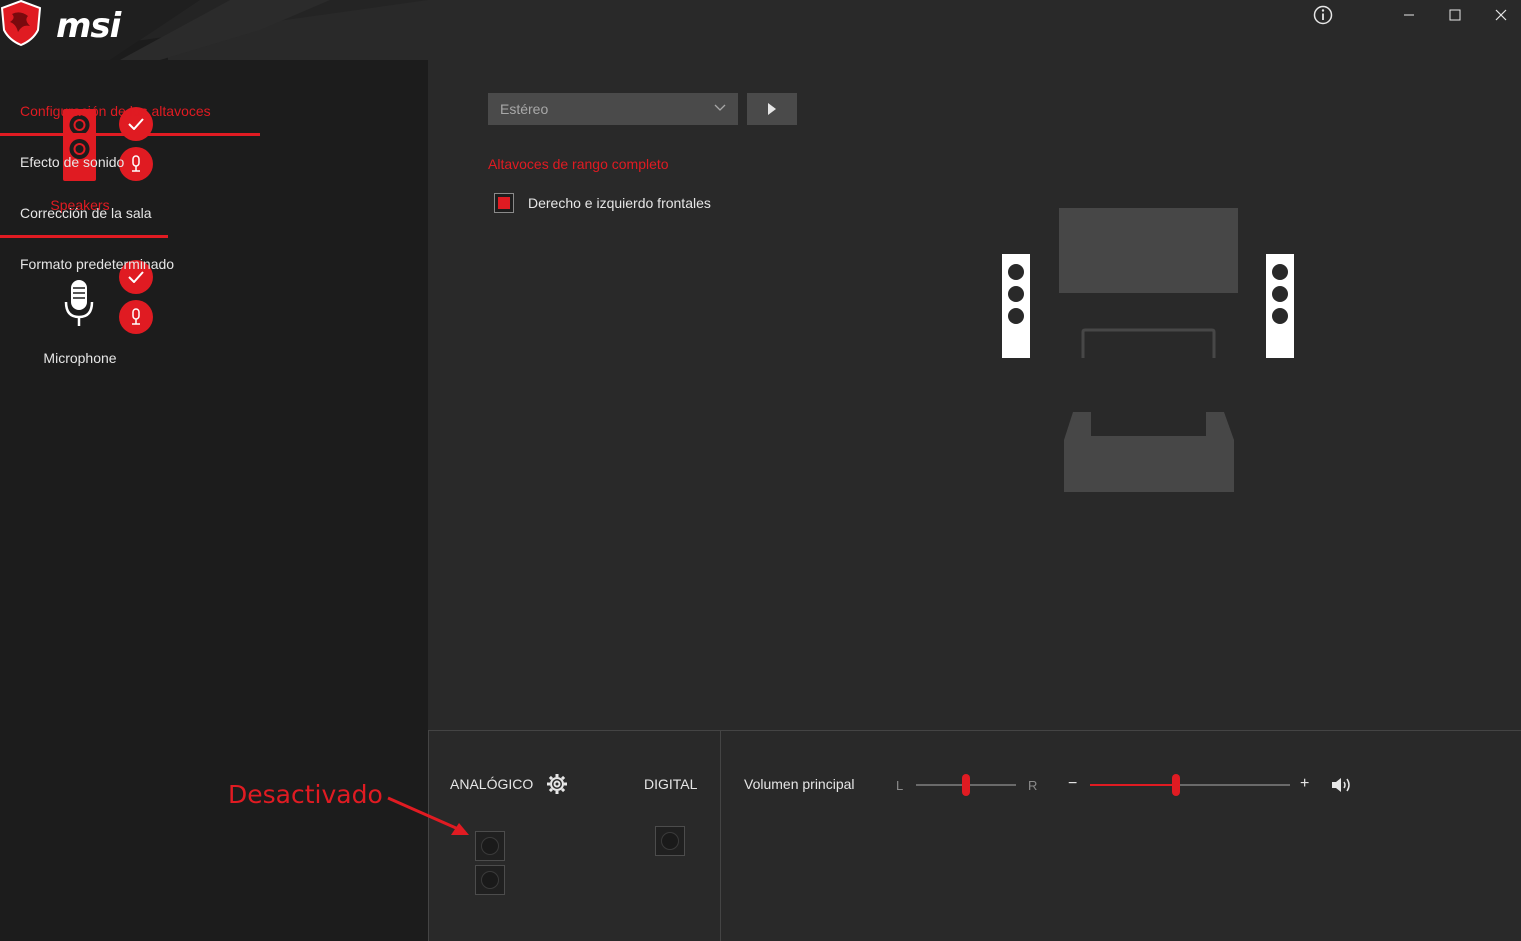  What do you see at coordinates (130, 111) in the screenshot?
I see `menu-item-speaker-configuration: Configuración de los altavoces` at bounding box center [130, 111].